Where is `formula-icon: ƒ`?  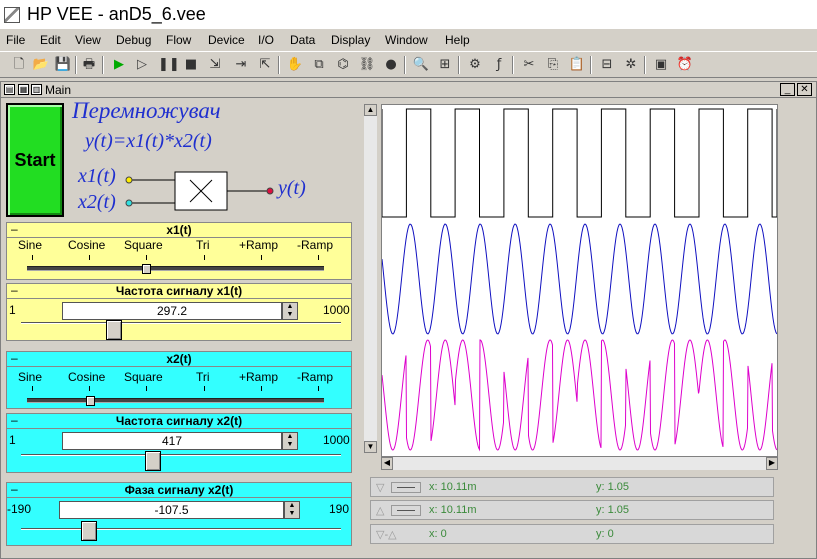 formula-icon: ƒ is located at coordinates (499, 65).